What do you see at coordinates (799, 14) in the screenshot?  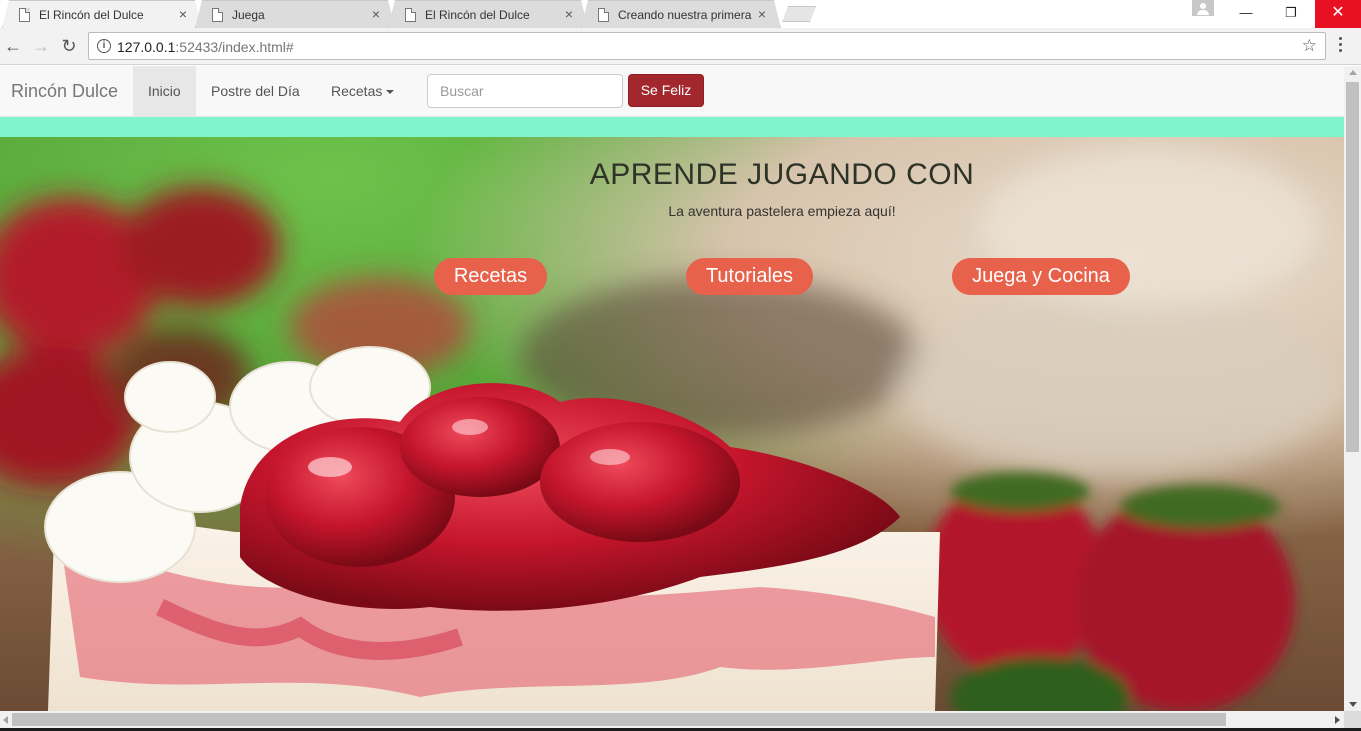 I see `new-tab-button` at bounding box center [799, 14].